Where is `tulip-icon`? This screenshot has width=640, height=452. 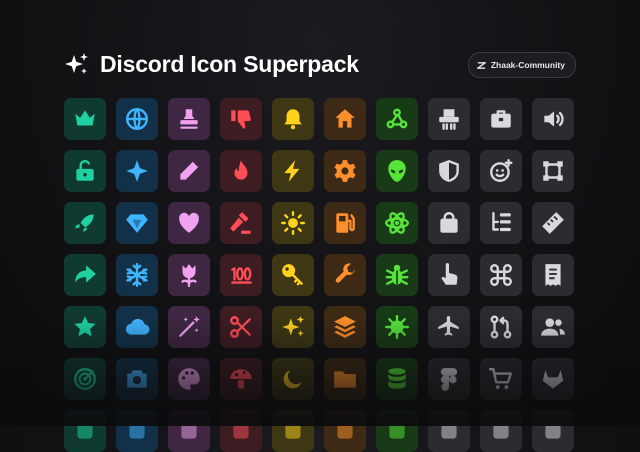 tulip-icon is located at coordinates (189, 276).